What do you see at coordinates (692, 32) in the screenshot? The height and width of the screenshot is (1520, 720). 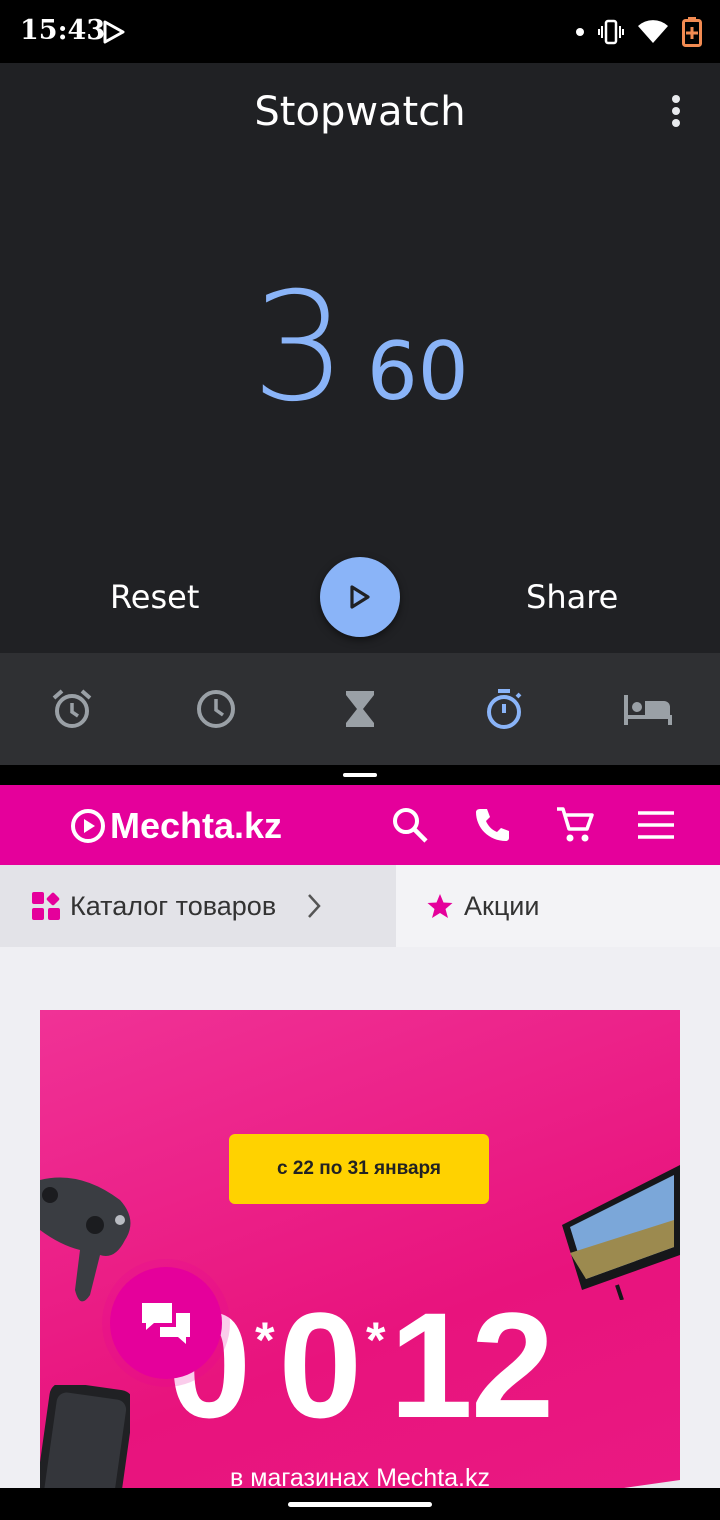 I see `battery-saver-icon` at bounding box center [692, 32].